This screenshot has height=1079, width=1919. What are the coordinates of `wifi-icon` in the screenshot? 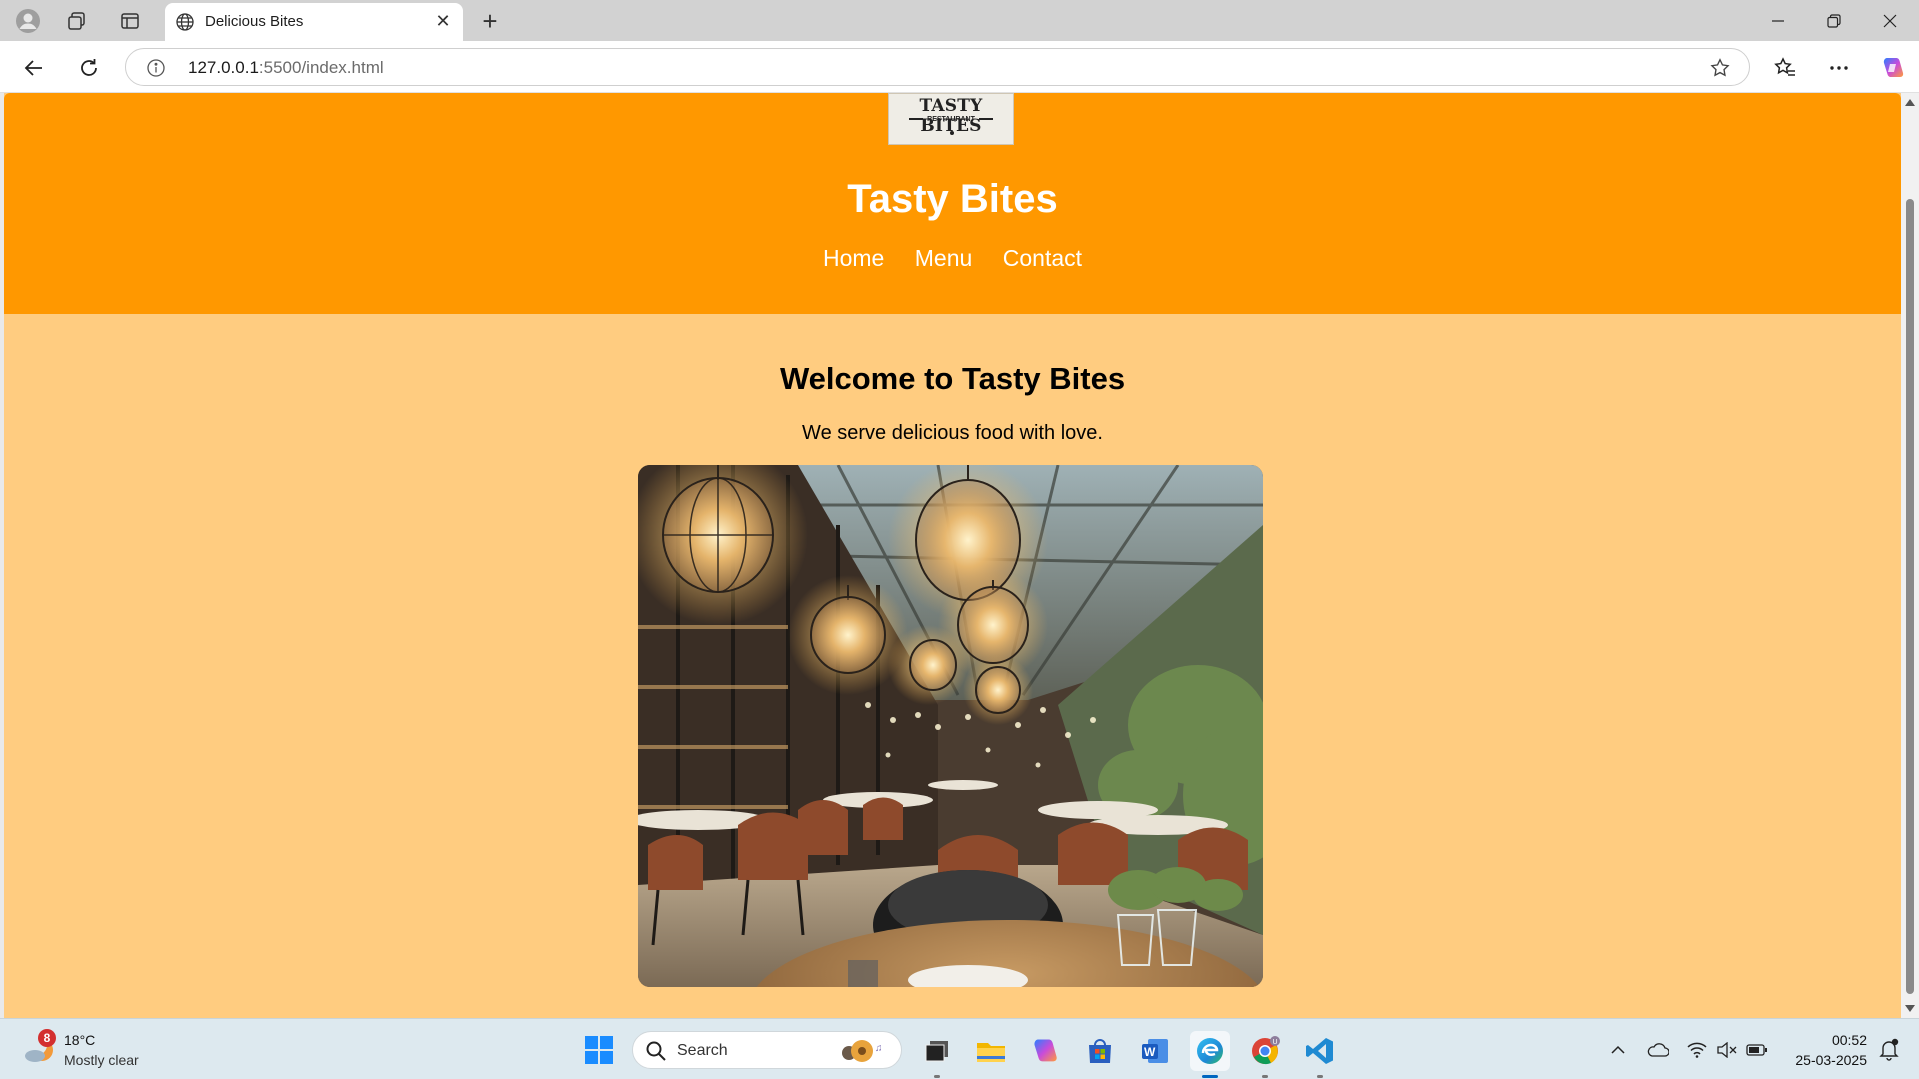 It's located at (1697, 1050).